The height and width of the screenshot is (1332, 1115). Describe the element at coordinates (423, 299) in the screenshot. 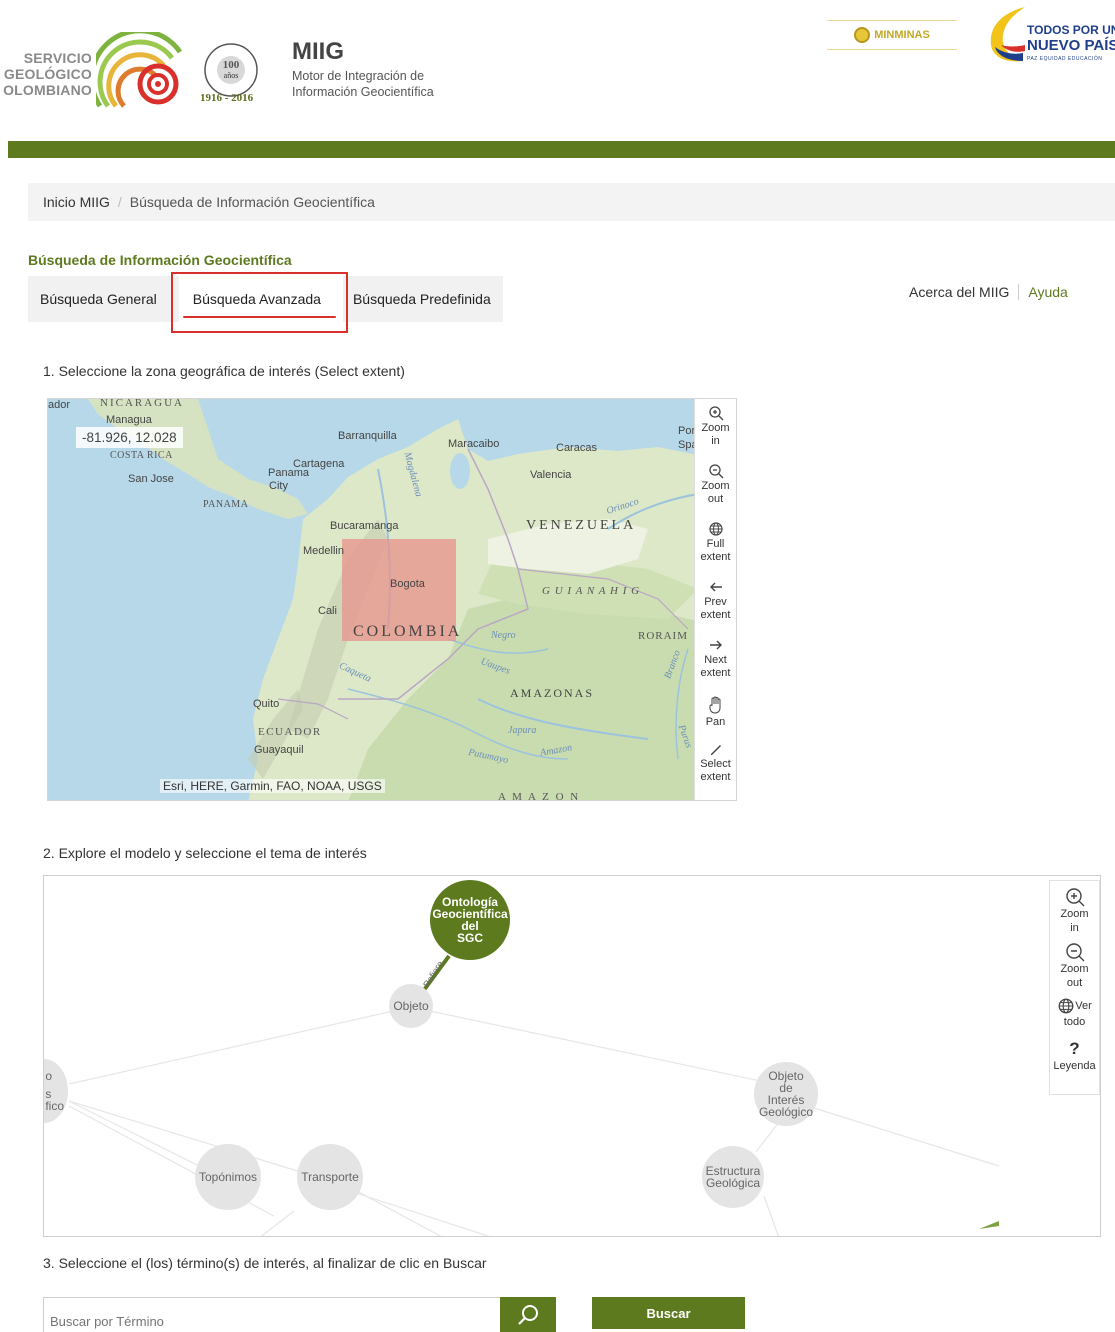

I see `tab-busqueda-predefinida: Búsqueda Predefinida` at that location.